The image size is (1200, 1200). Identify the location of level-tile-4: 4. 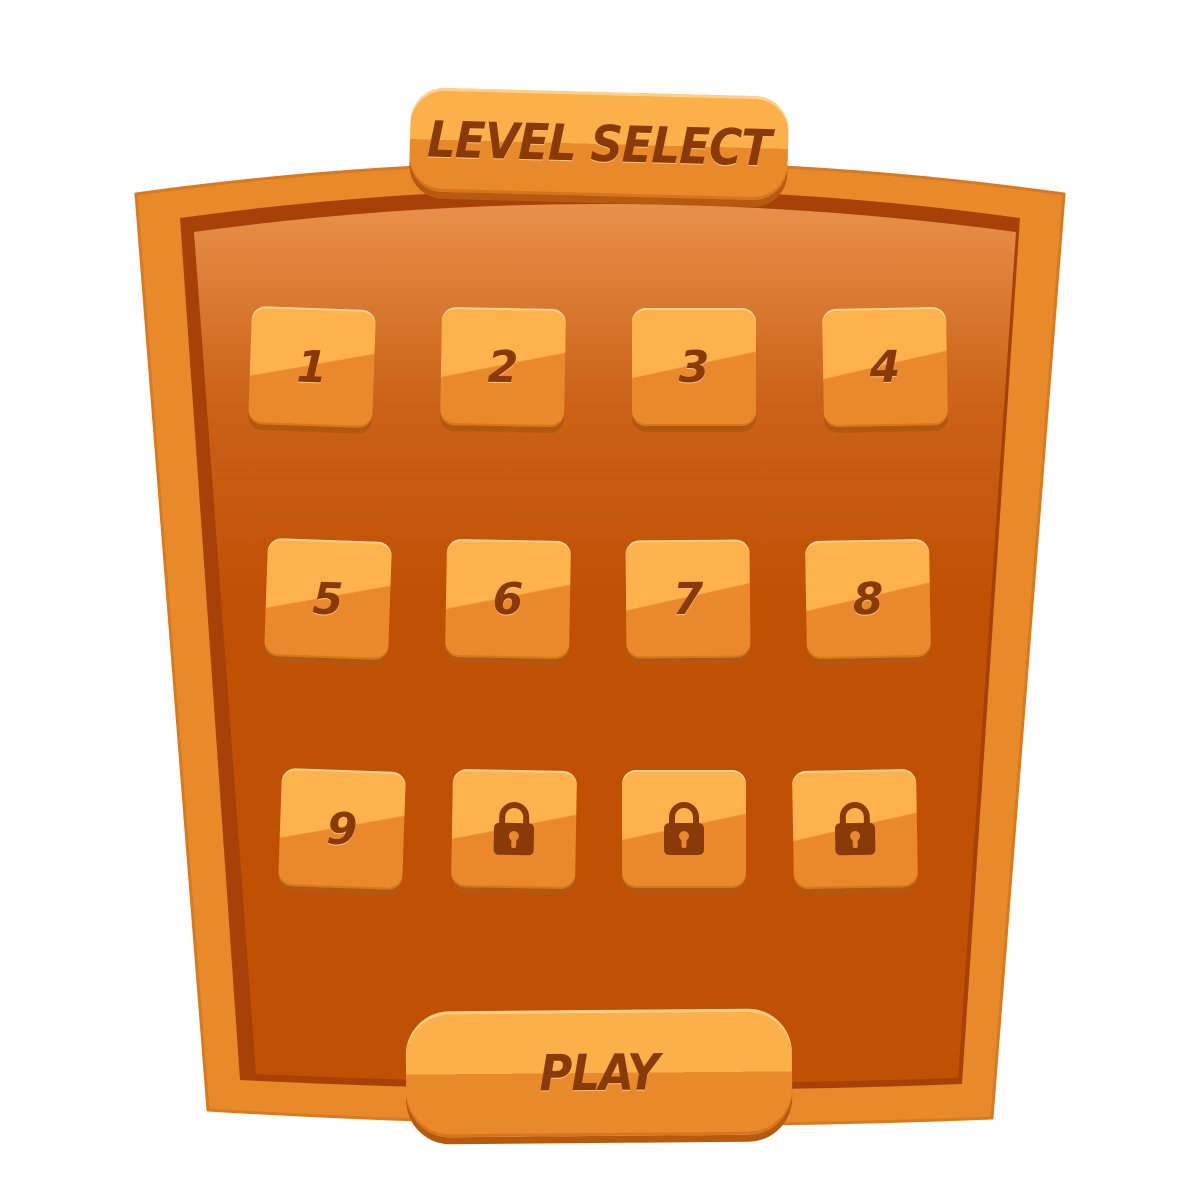
(885, 367).